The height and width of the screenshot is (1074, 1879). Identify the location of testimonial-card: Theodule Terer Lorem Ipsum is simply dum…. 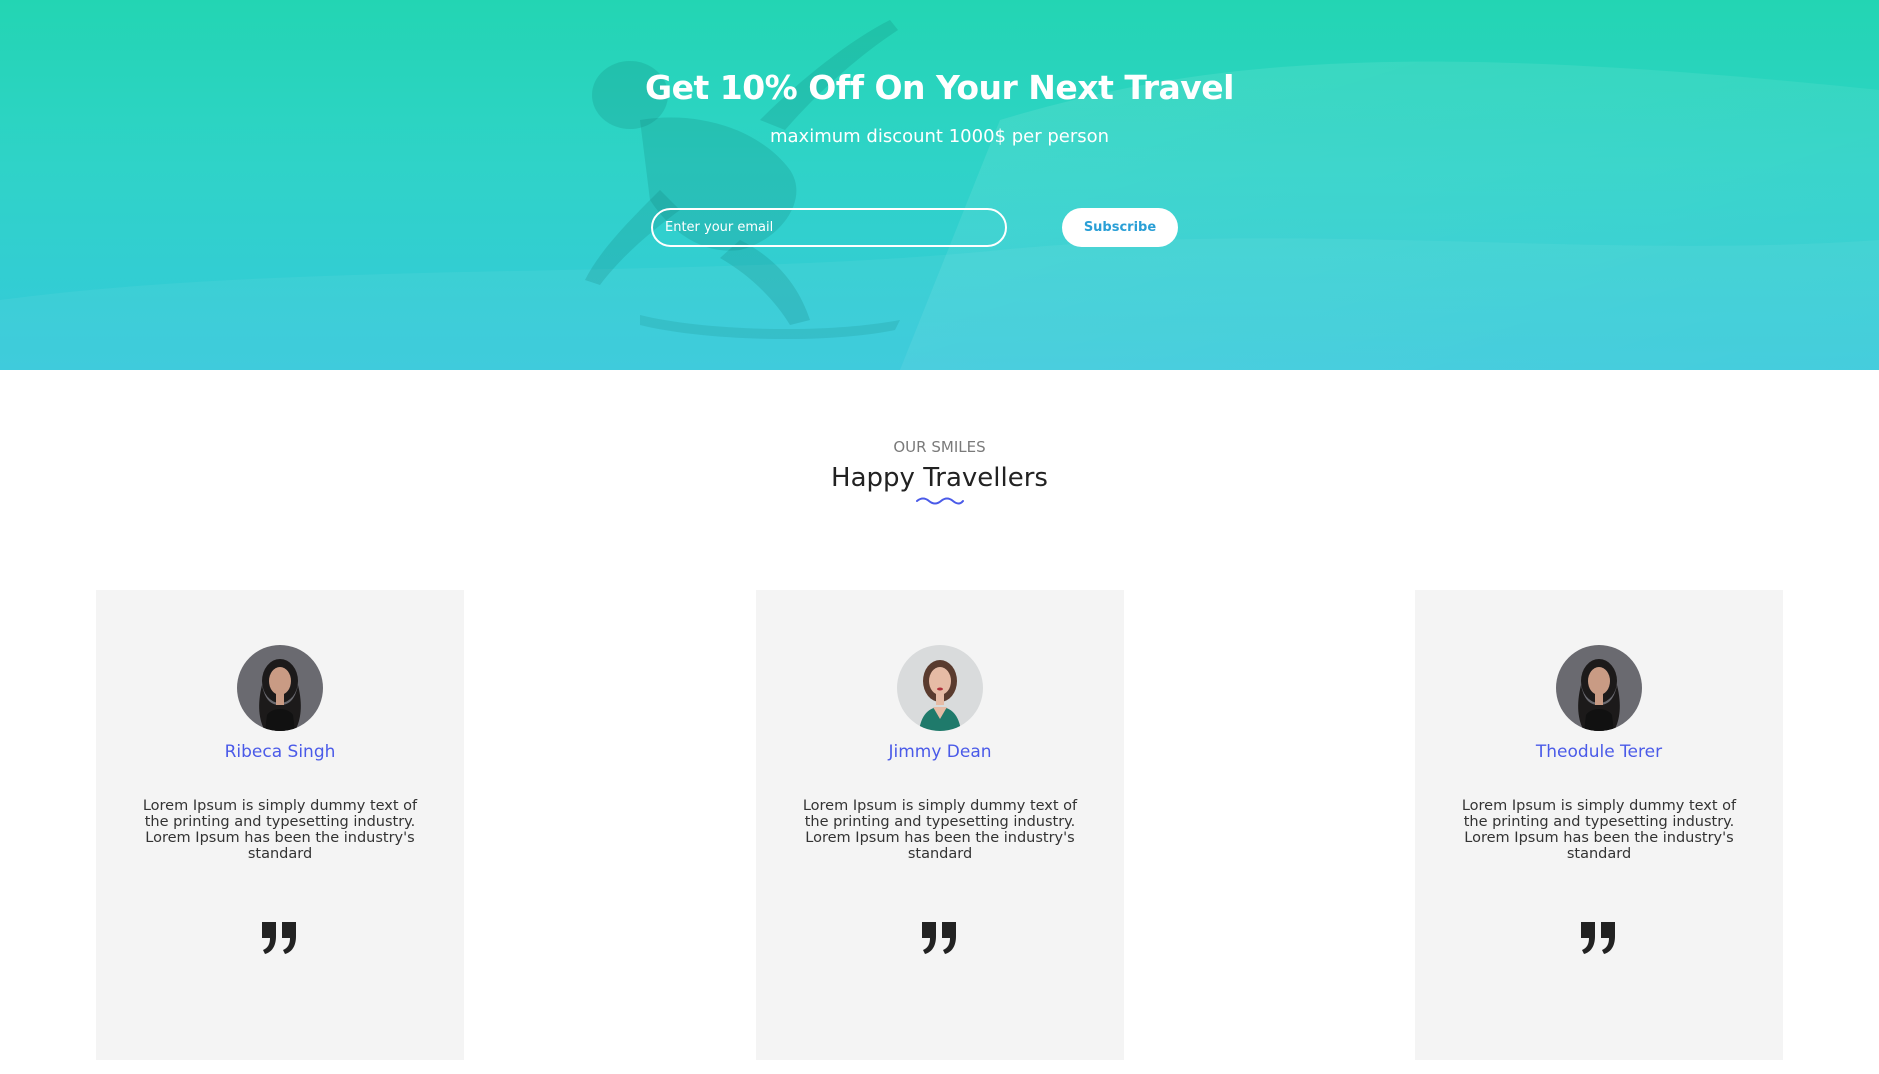
(1599, 825).